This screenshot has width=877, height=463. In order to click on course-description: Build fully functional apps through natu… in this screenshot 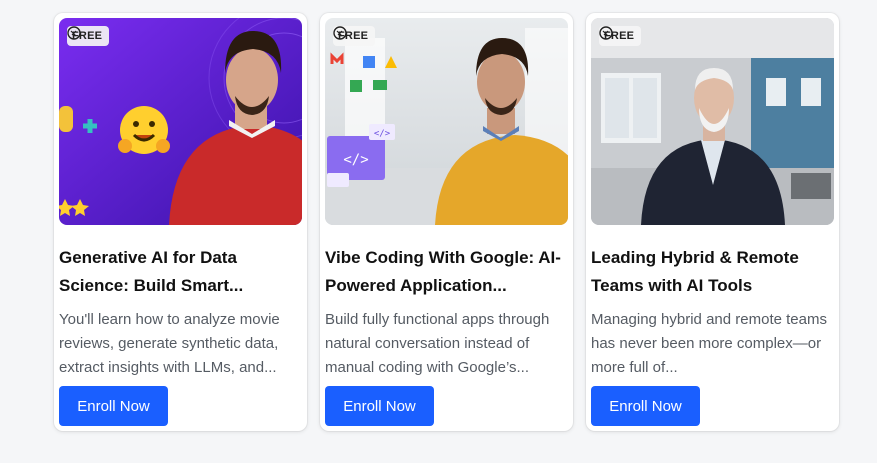, I will do `click(437, 343)`.